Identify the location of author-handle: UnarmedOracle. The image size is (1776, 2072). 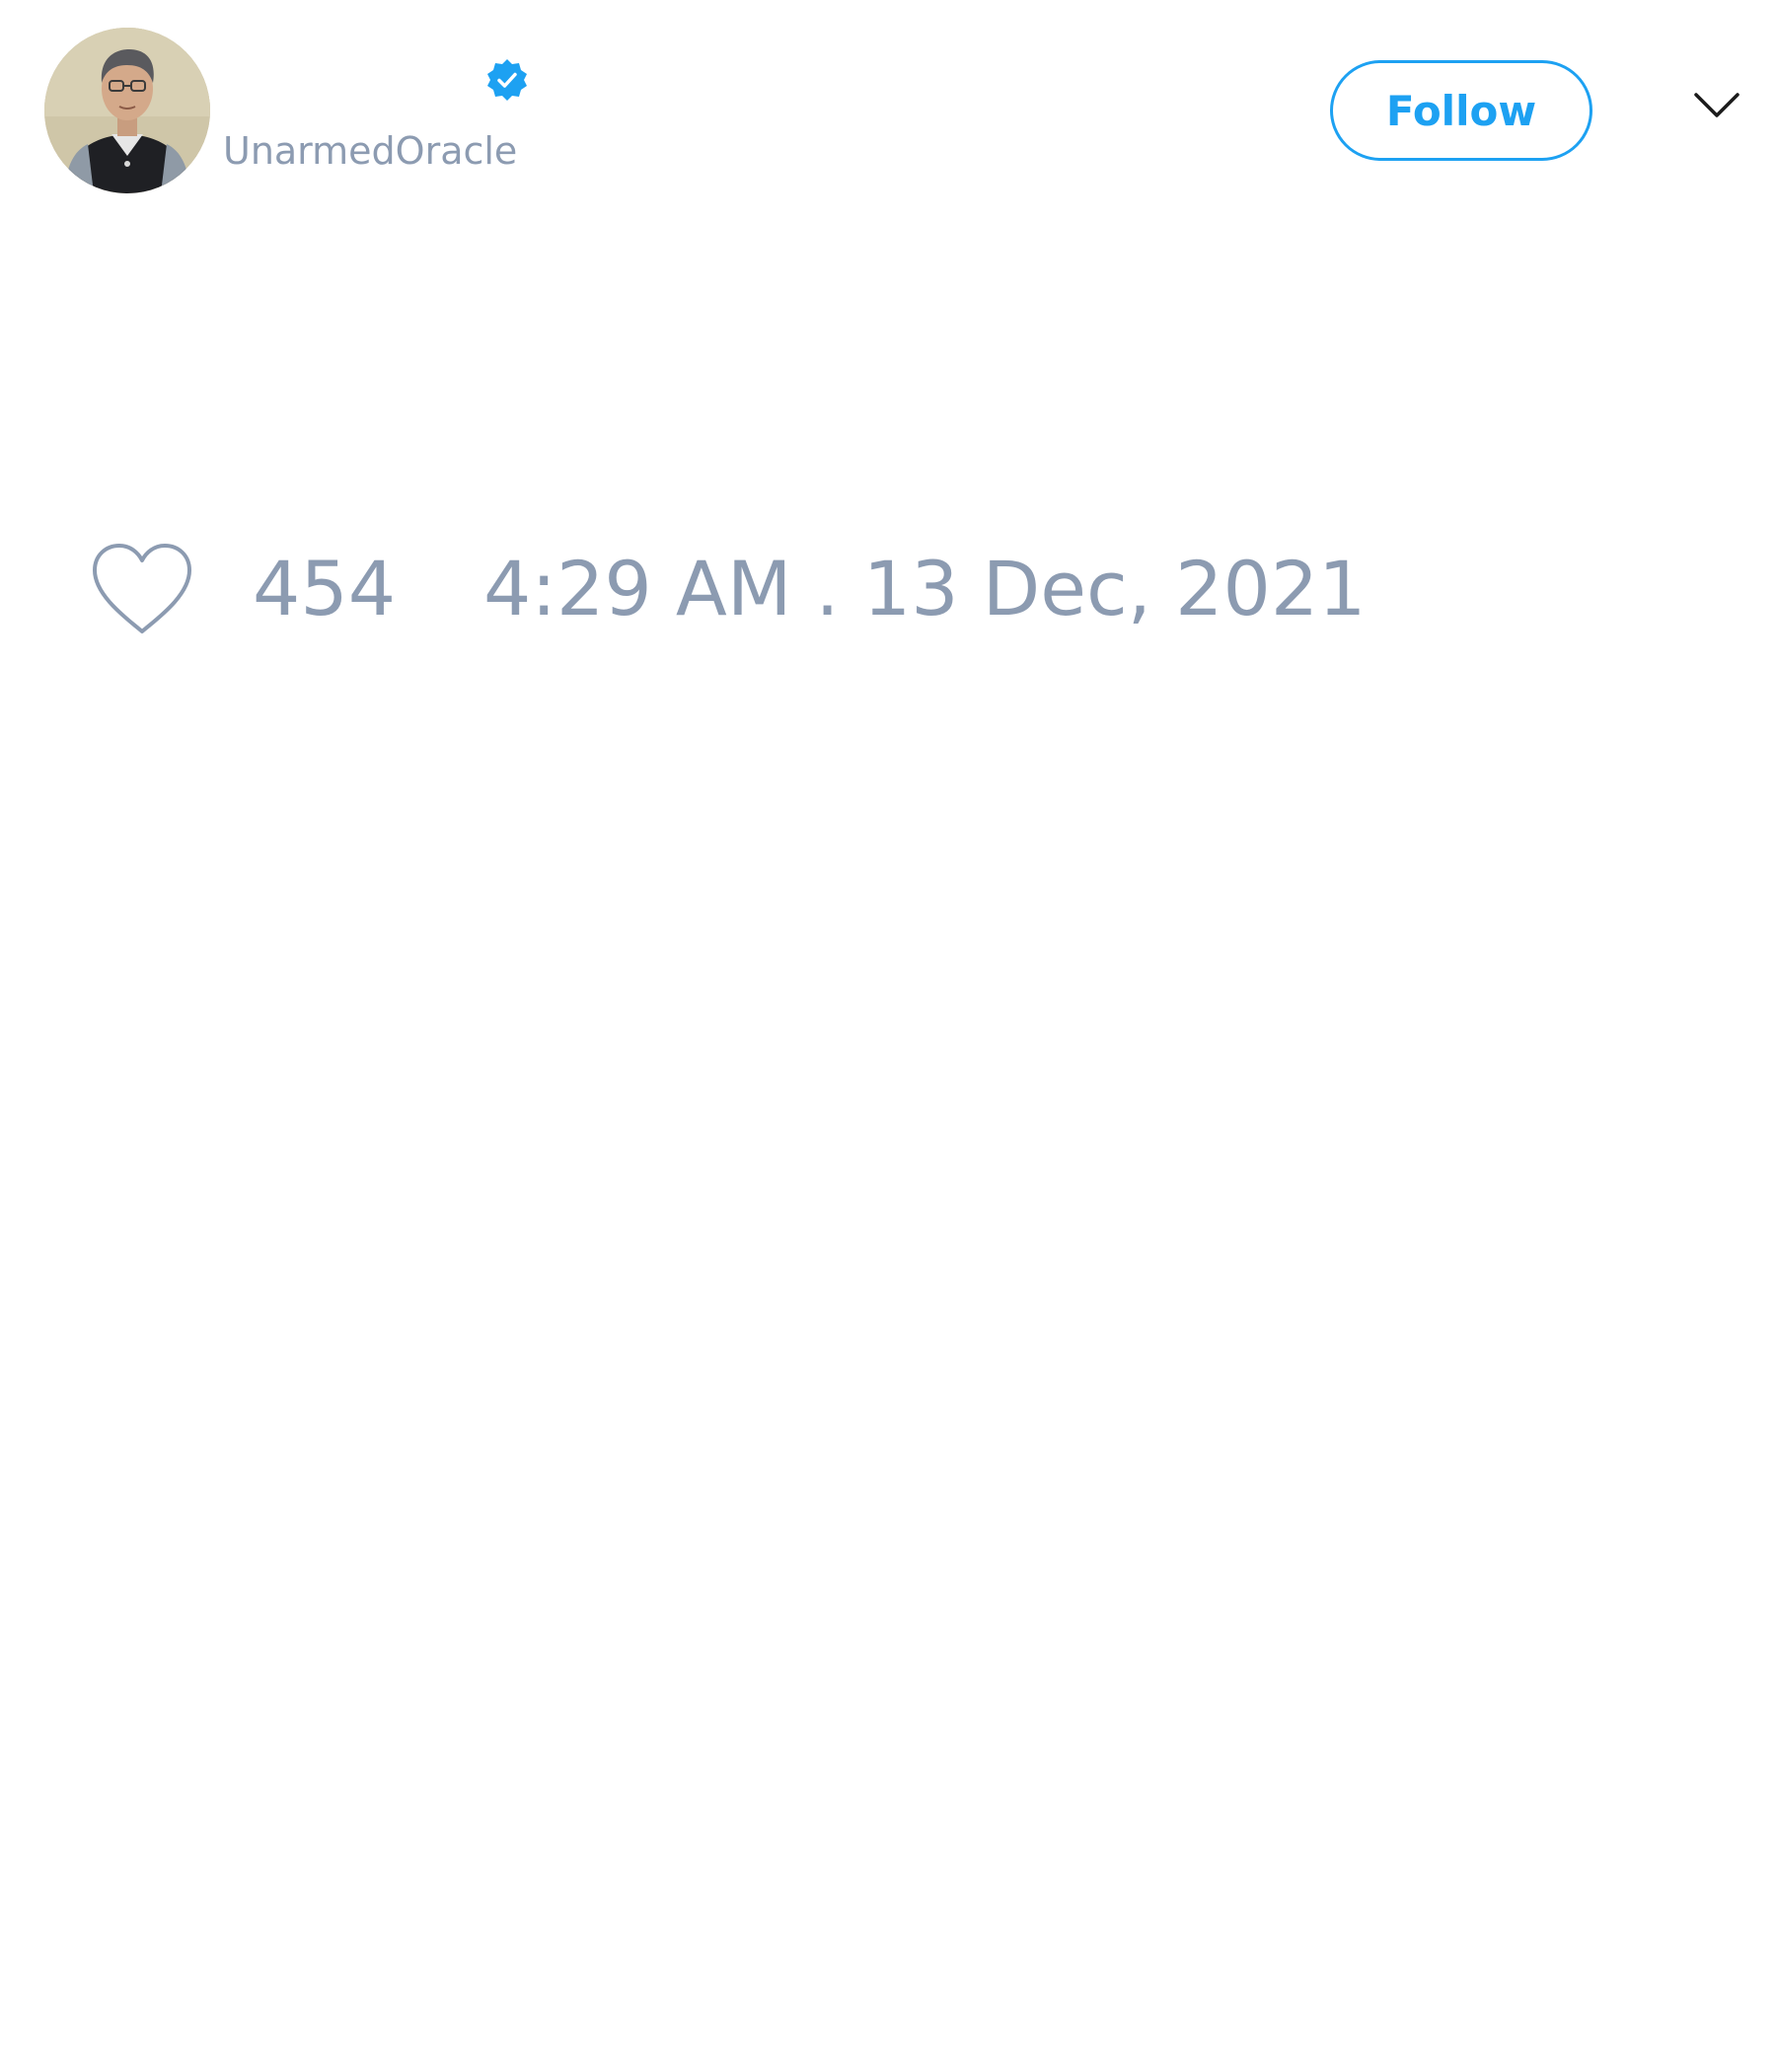
(370, 151).